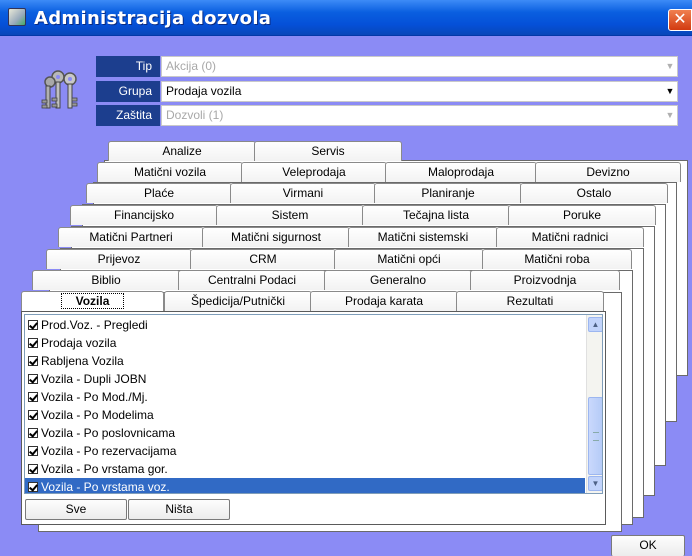  Describe the element at coordinates (195, 115) in the screenshot. I see `protection-value: Dozvoli (1)` at that location.